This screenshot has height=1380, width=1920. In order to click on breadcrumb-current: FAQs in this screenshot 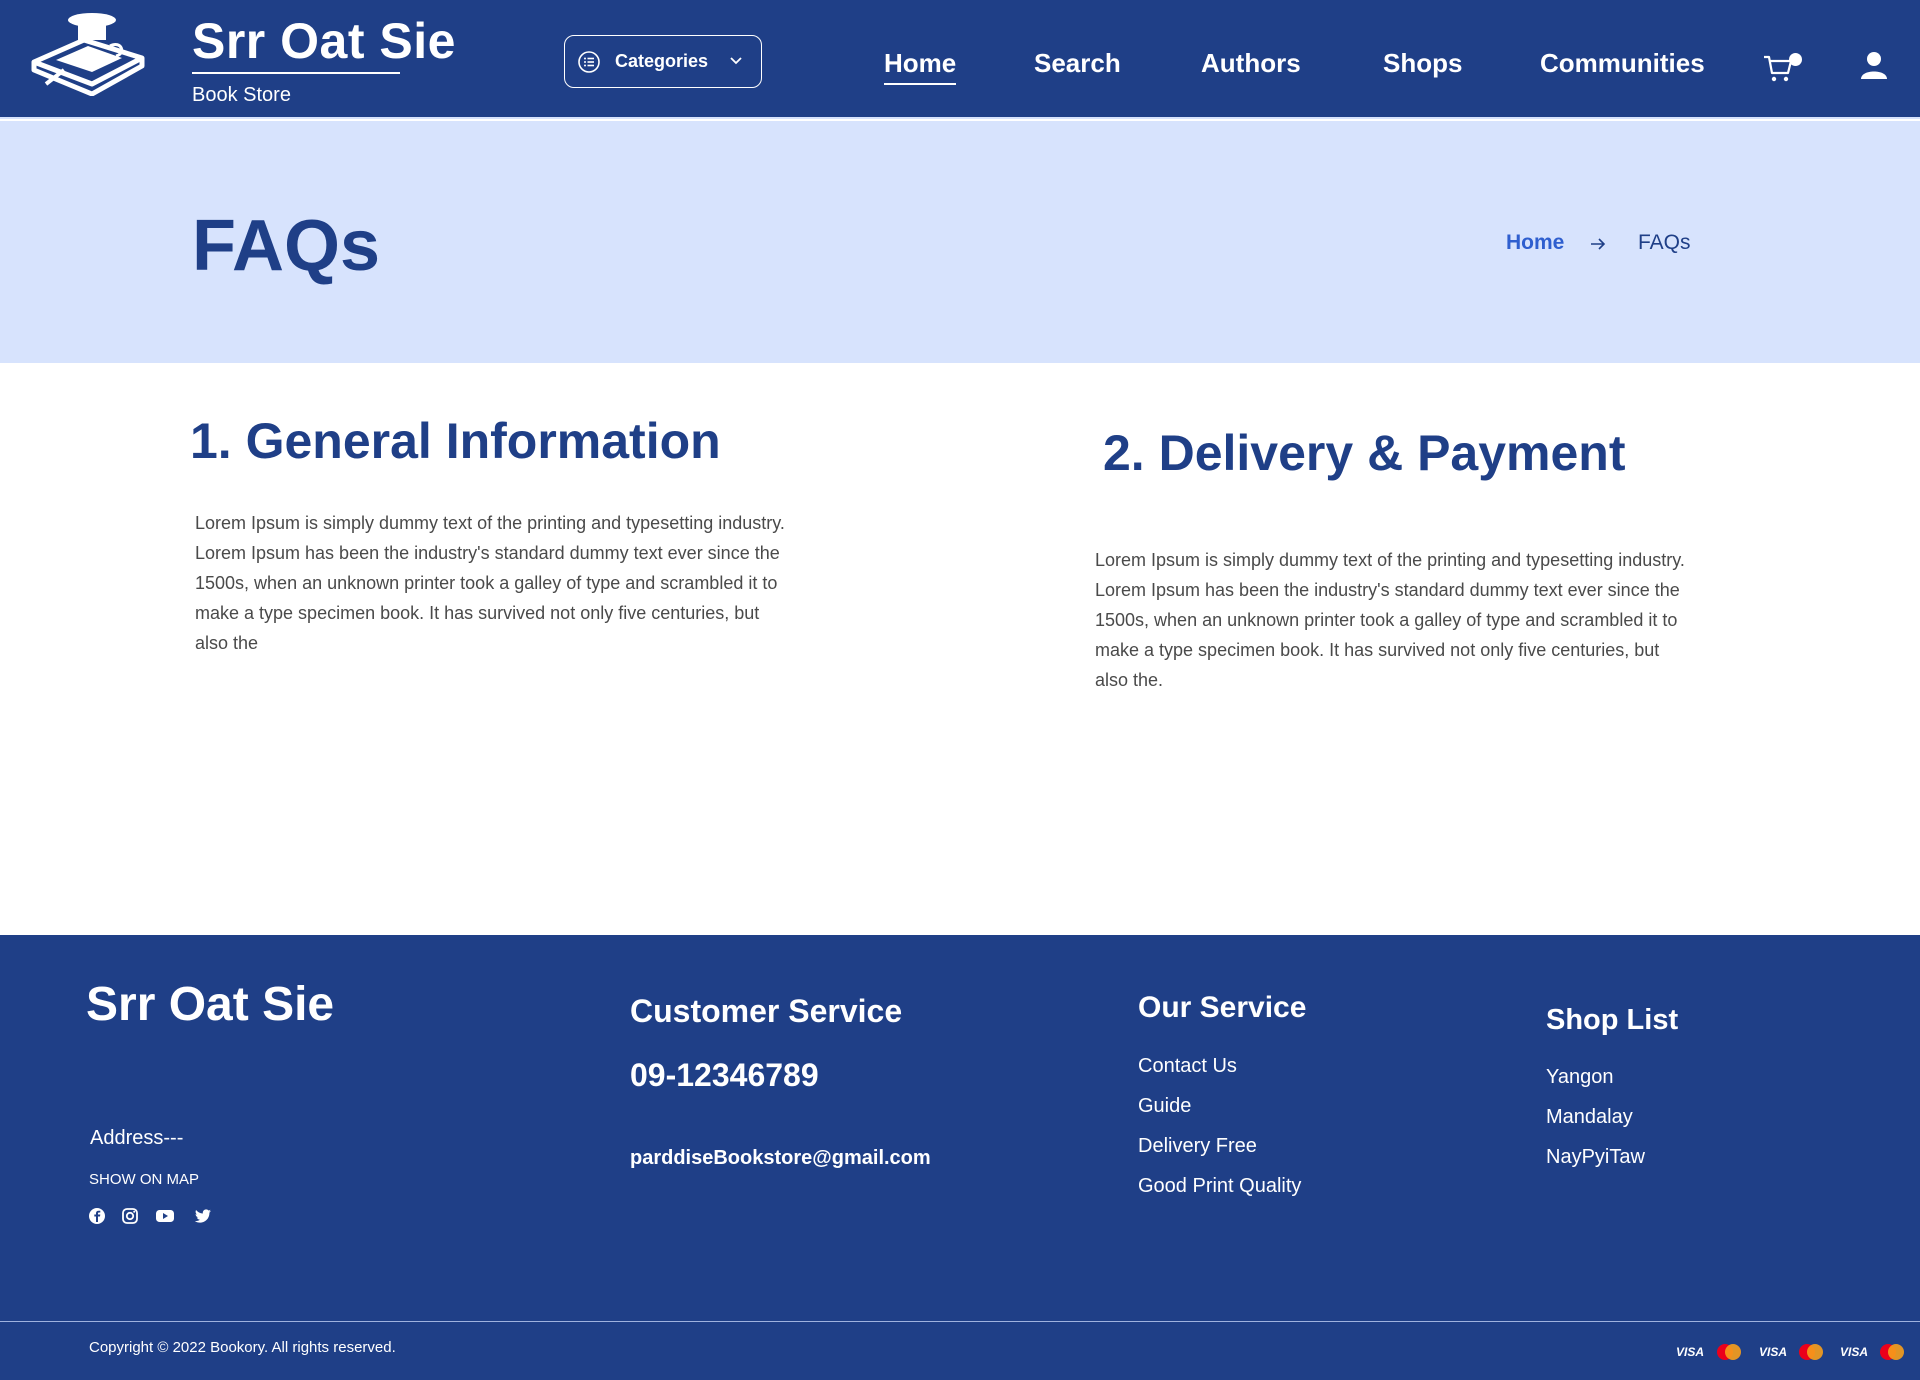, I will do `click(1664, 242)`.